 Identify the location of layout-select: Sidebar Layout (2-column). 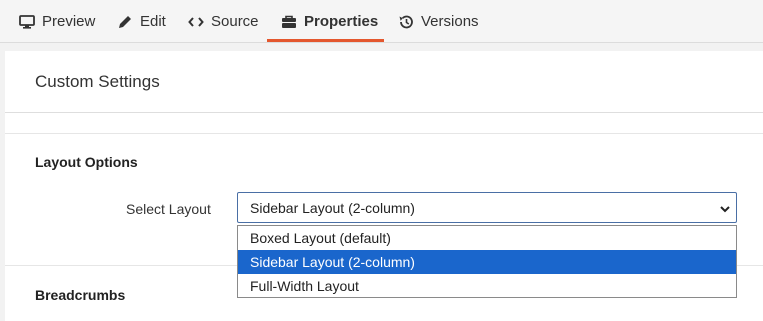
(487, 207).